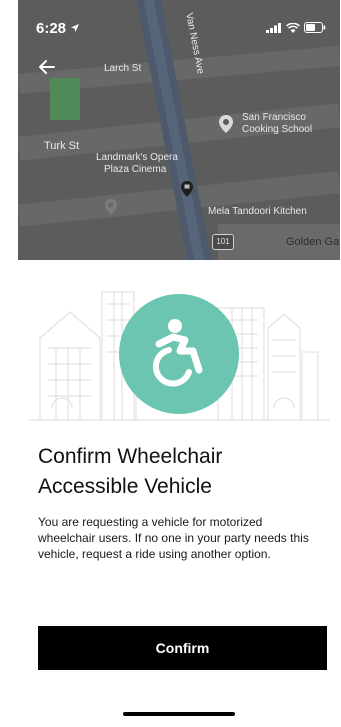  Describe the element at coordinates (123, 68) in the screenshot. I see `street-label-larch: Larch St` at that location.